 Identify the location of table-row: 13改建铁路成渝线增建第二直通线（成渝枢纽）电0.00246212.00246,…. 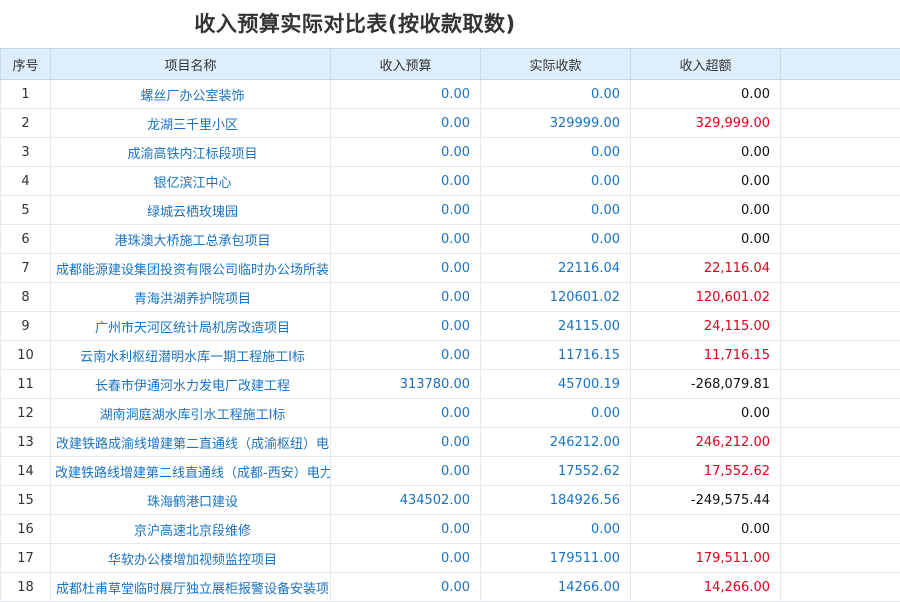
(450, 442).